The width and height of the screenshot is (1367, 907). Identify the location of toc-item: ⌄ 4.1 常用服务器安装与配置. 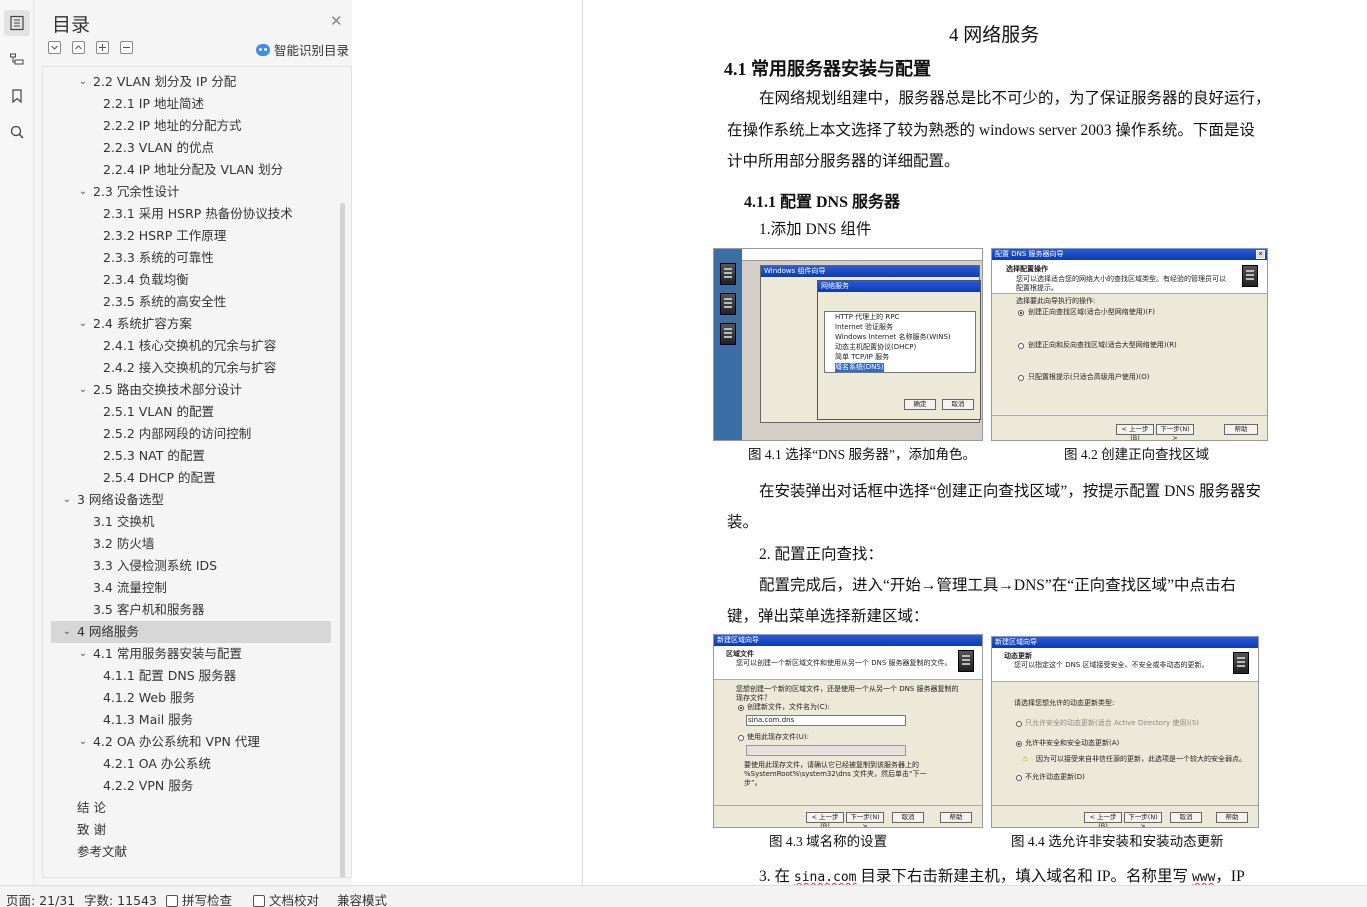
(191, 654).